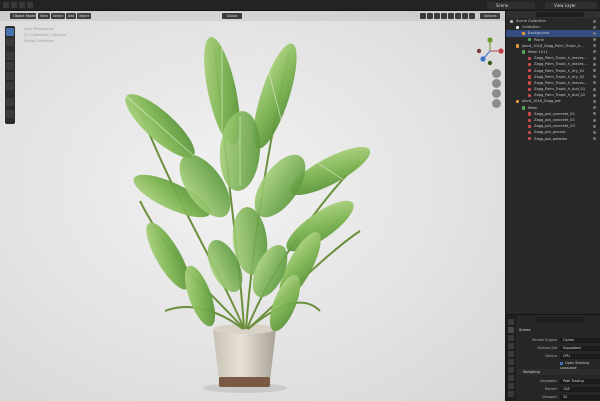 This screenshot has height=401, width=600. I want to click on camera-view-icon, so click(496, 93).